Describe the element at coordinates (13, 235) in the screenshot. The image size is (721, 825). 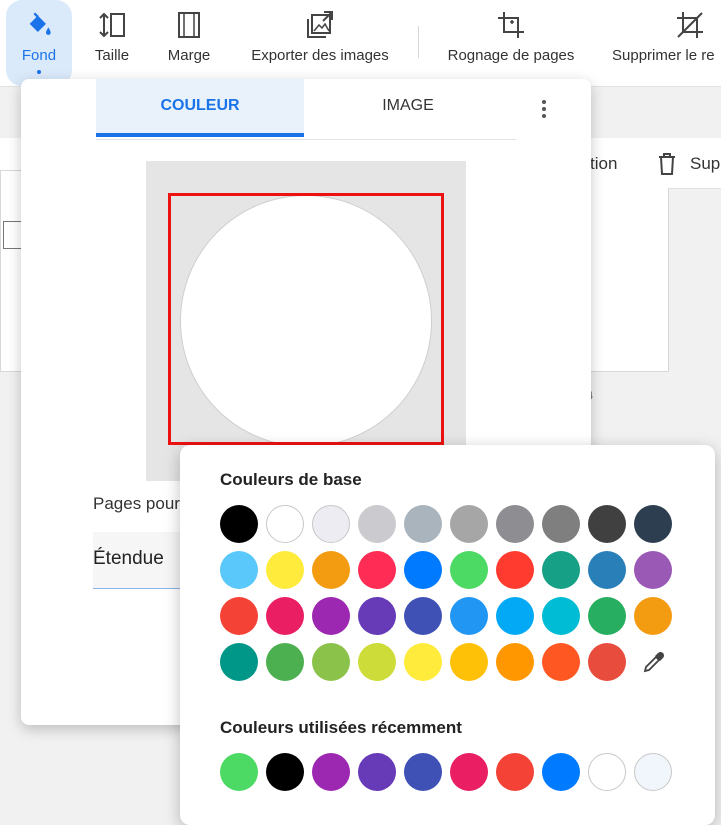
I see `page-checkbox` at that location.